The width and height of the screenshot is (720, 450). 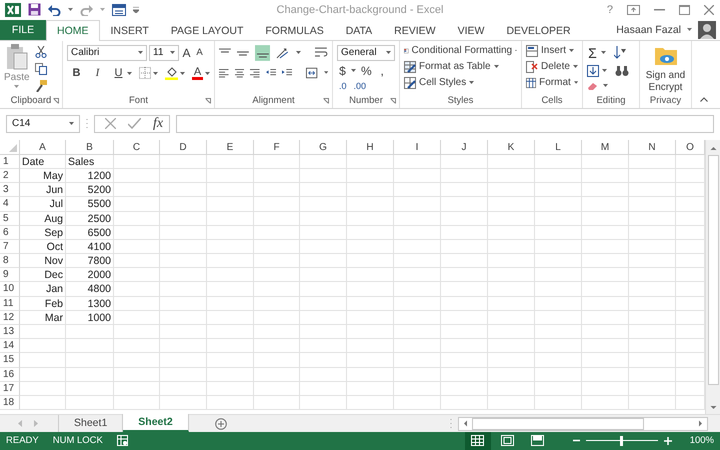 What do you see at coordinates (110, 124) in the screenshot?
I see `cancel-icon` at bounding box center [110, 124].